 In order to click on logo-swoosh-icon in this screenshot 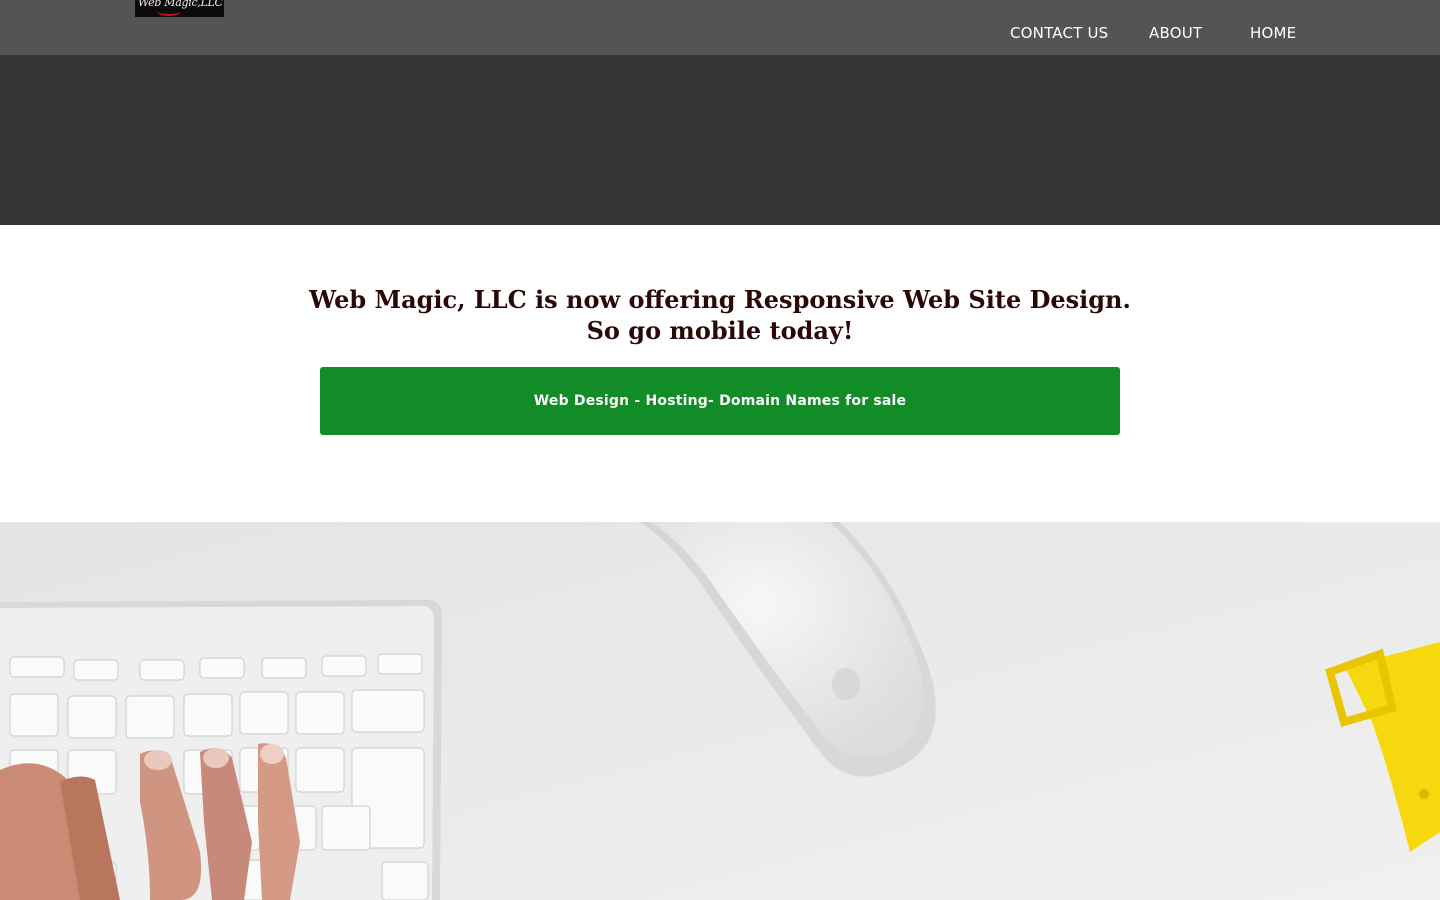, I will do `click(169, 11)`.